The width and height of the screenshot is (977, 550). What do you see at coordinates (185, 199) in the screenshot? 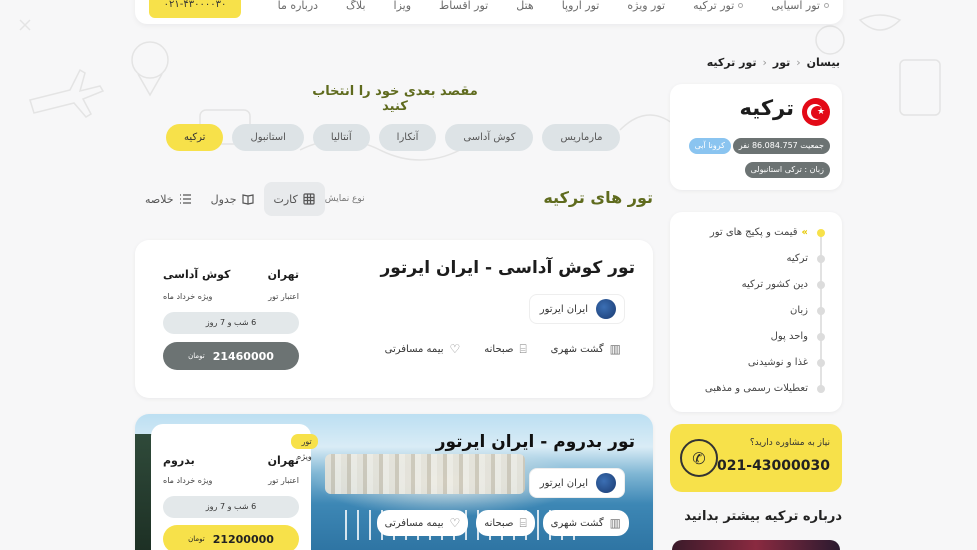
I see `list-icon` at bounding box center [185, 199].